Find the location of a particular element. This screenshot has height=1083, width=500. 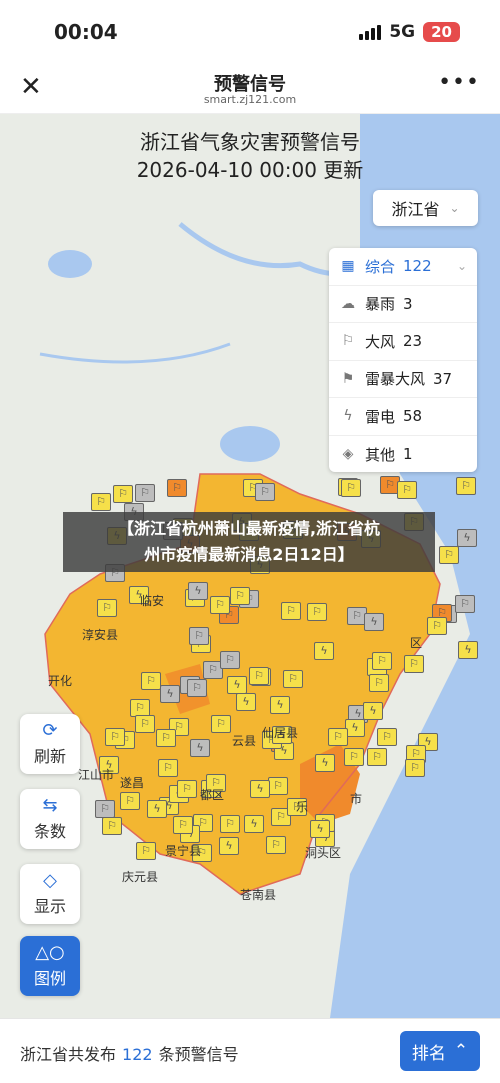

legend-button: △○ 图例 is located at coordinates (50, 966).